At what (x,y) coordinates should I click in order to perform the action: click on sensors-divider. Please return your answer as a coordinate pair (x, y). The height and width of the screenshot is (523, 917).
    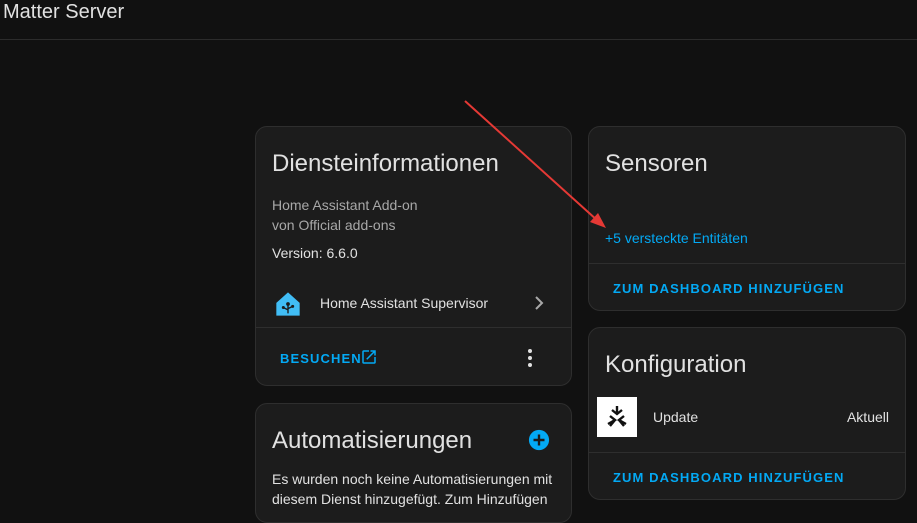
    Looking at the image, I should click on (747, 263).